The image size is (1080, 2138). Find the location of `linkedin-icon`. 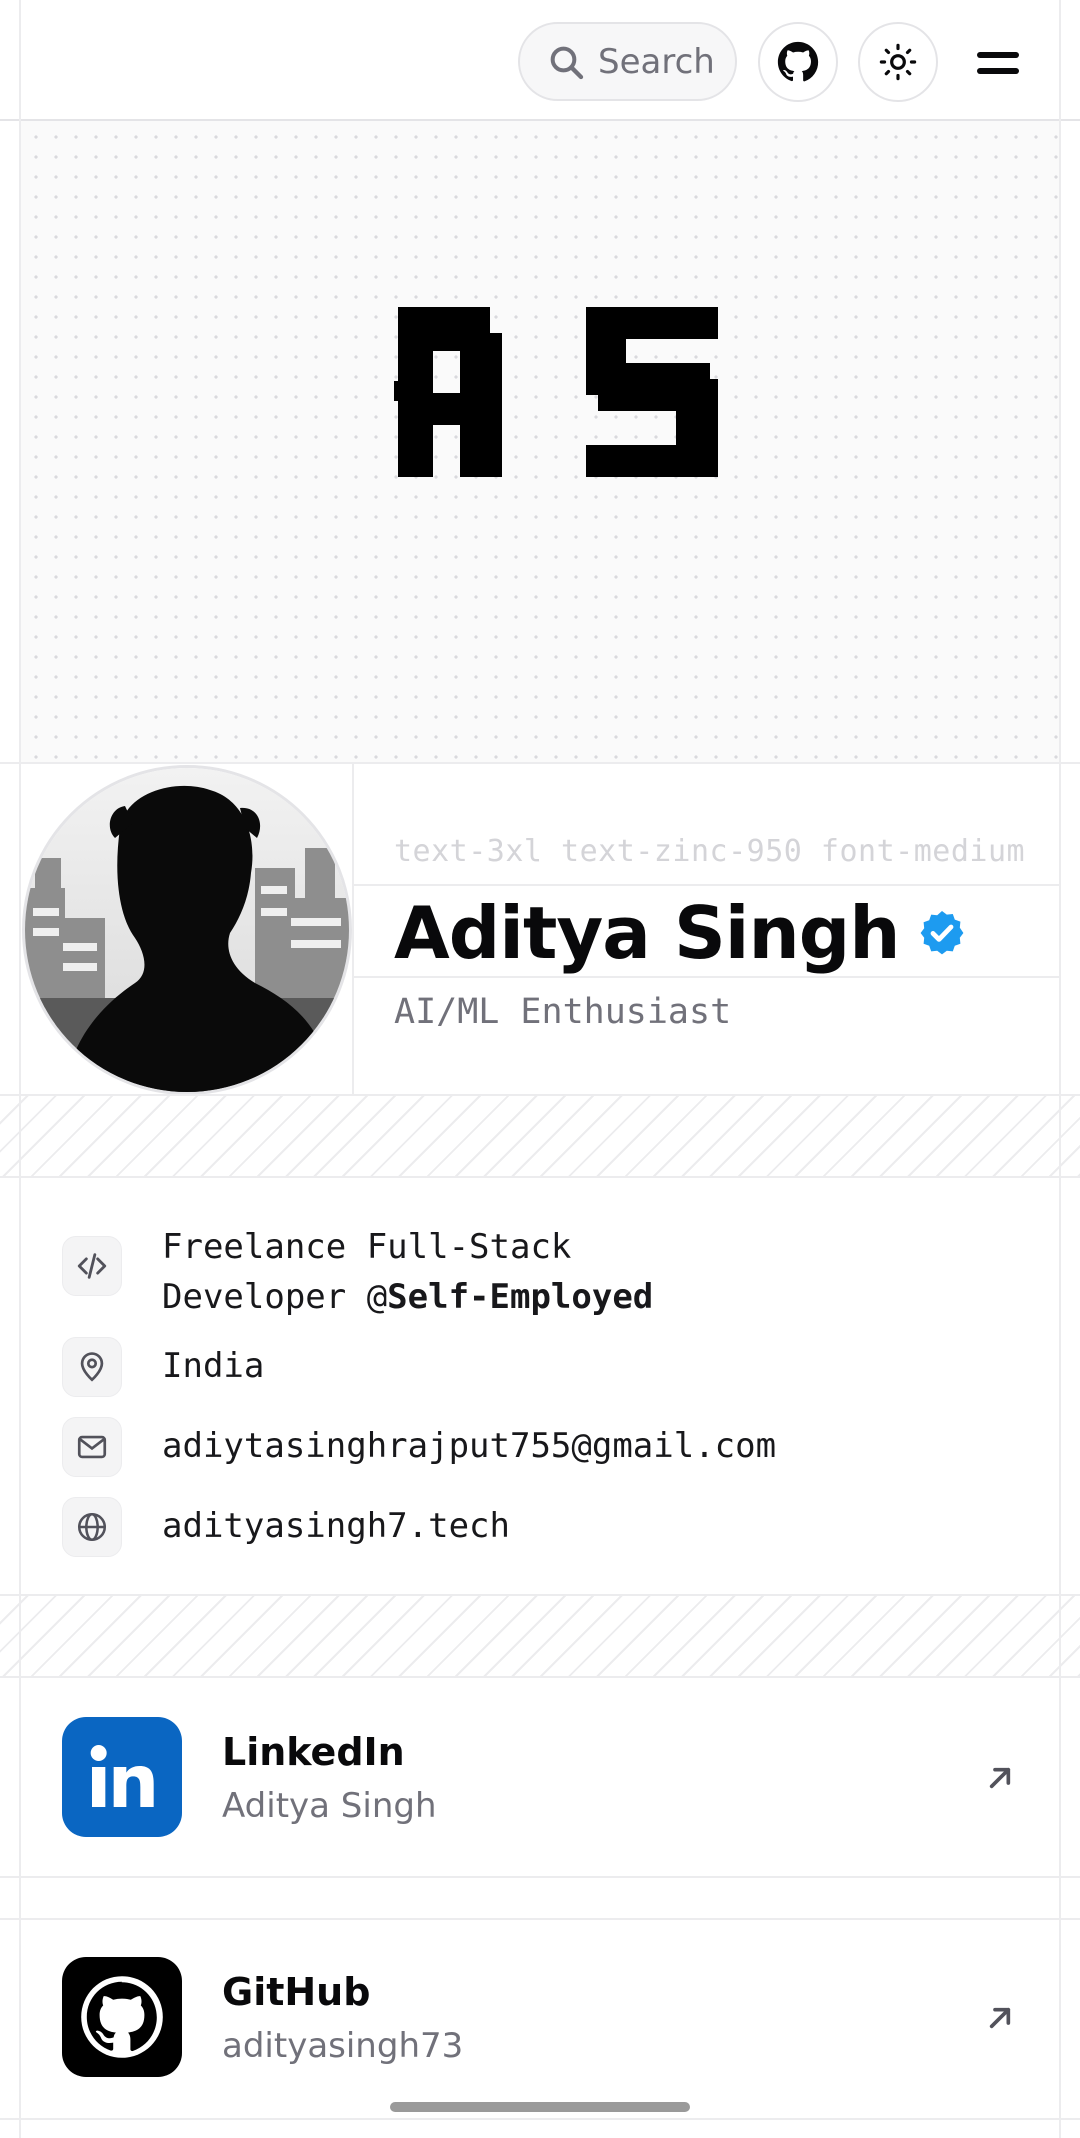

linkedin-icon is located at coordinates (122, 1777).